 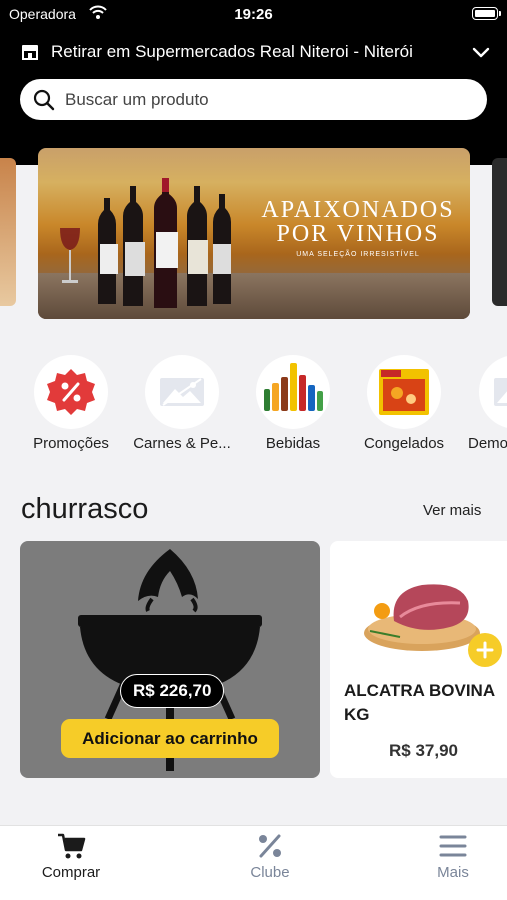 What do you see at coordinates (419, 702) in the screenshot?
I see `product-name: ALCATRA BOVINA KG` at bounding box center [419, 702].